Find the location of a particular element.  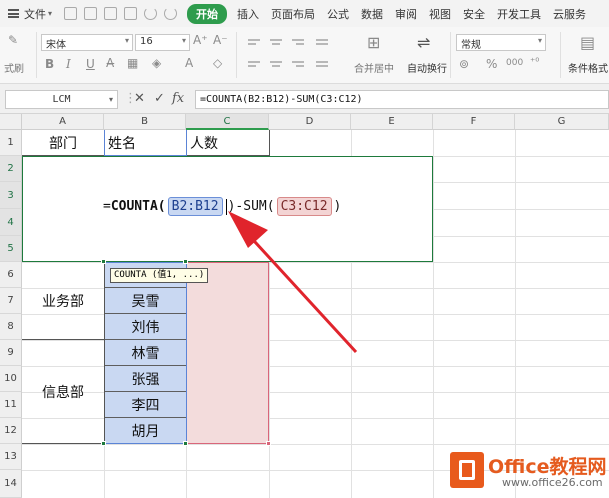

tab-data: 数据 is located at coordinates (372, 14).